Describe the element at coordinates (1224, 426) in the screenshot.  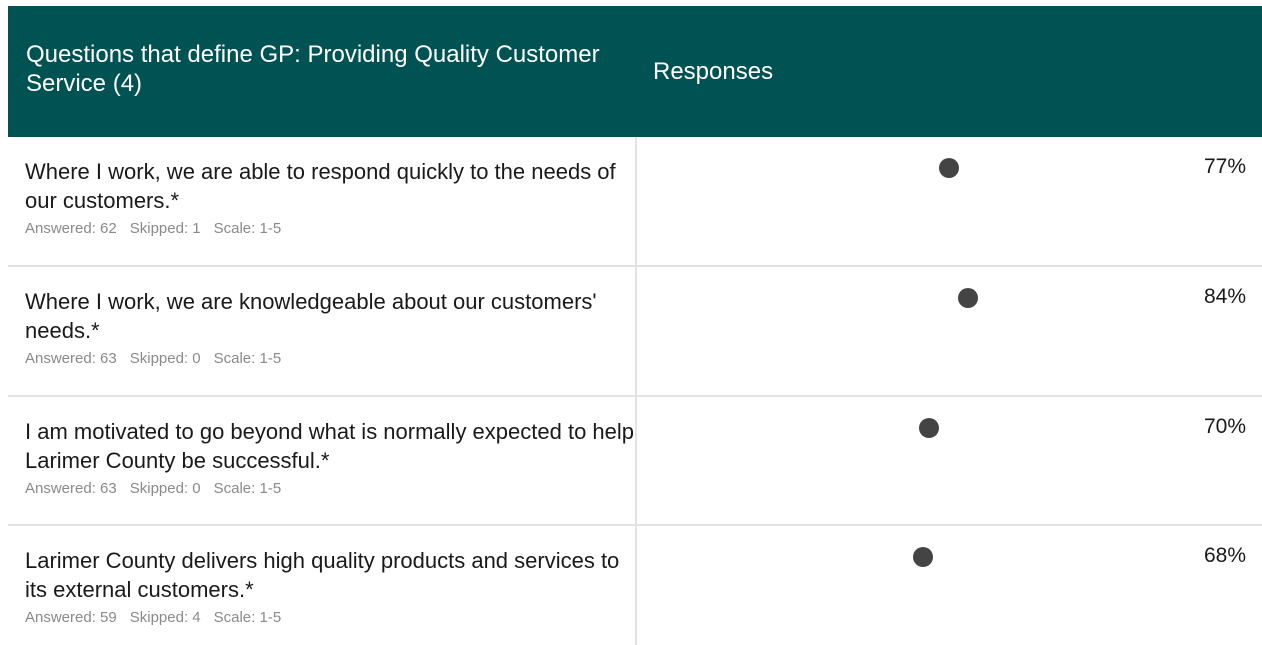
I see `response-percent: 70%` at that location.